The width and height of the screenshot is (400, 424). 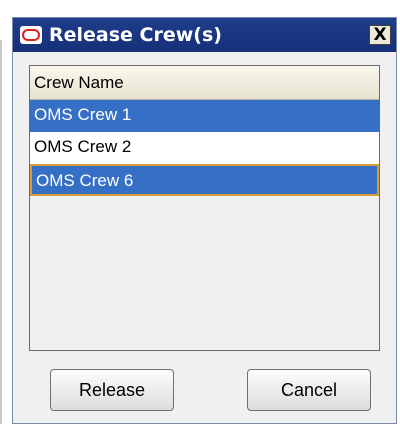 What do you see at coordinates (31, 35) in the screenshot?
I see `oracle-logo-icon` at bounding box center [31, 35].